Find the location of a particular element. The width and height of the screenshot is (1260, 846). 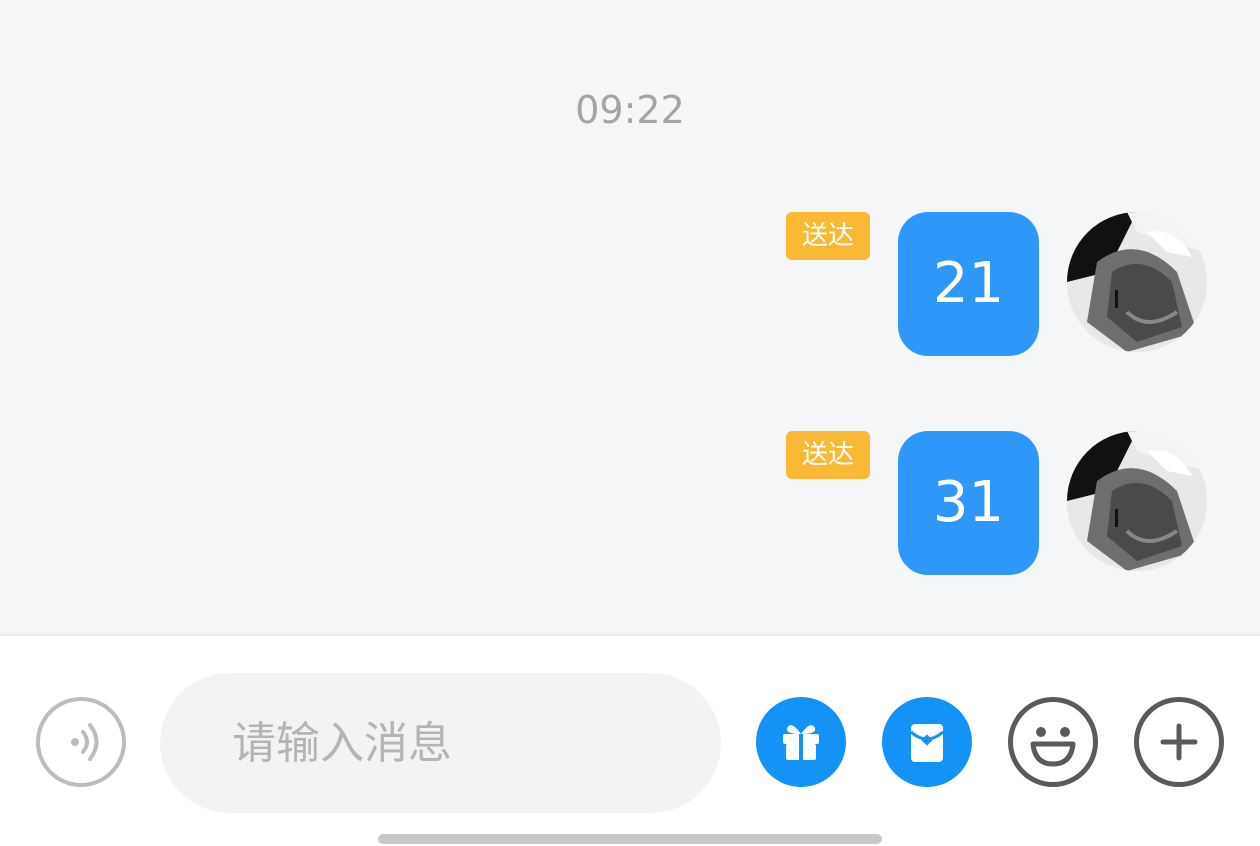

plus-button is located at coordinates (1179, 742).